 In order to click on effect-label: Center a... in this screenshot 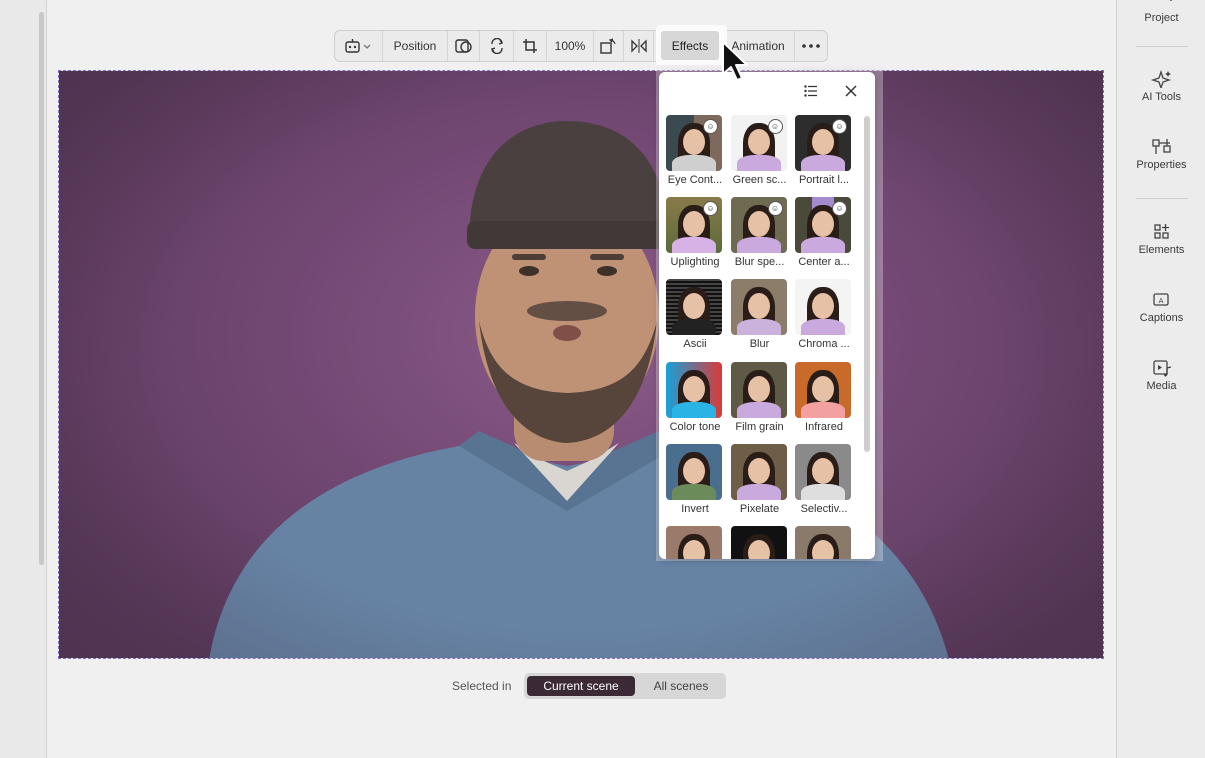, I will do `click(824, 262)`.